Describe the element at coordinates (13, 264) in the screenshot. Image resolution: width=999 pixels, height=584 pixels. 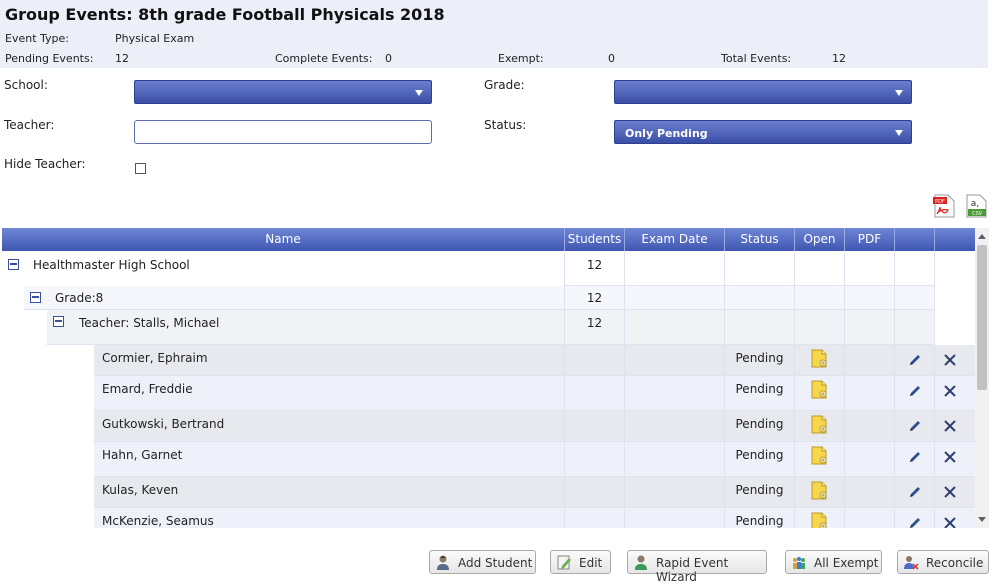
I see `collapse-school-toggle` at that location.